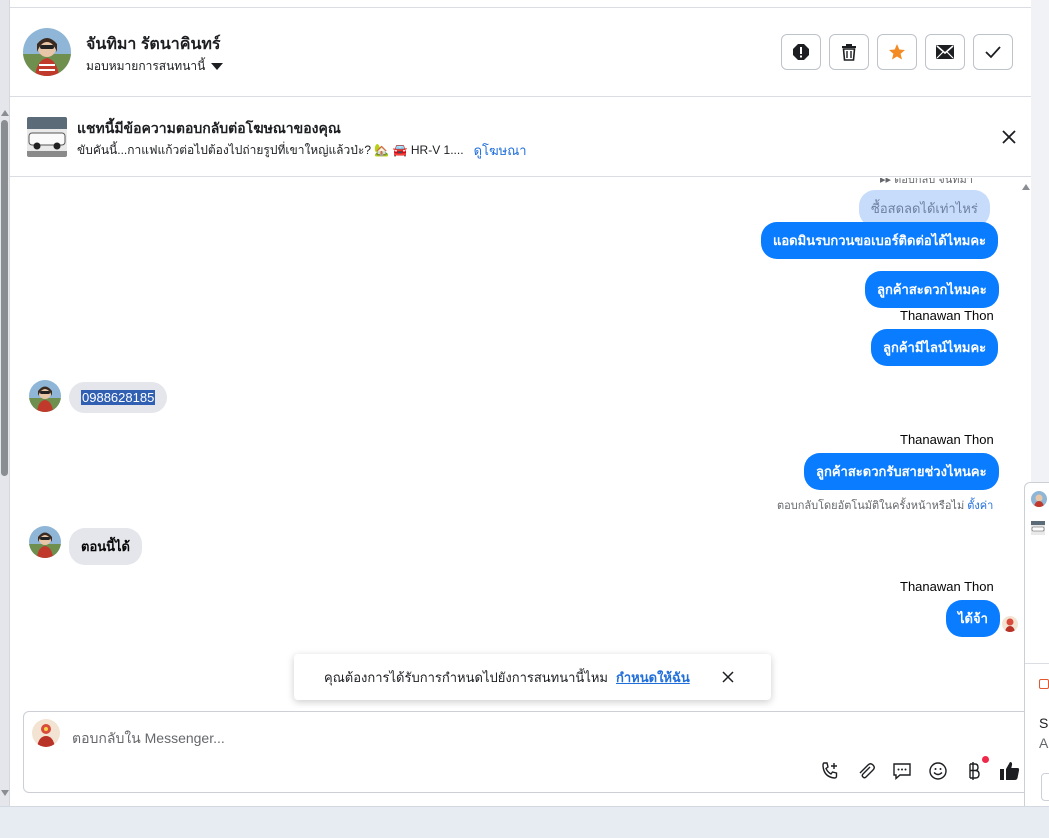 This screenshot has width=1049, height=838. Describe the element at coordinates (1036, 650) in the screenshot. I see `side-panel: Se A` at that location.